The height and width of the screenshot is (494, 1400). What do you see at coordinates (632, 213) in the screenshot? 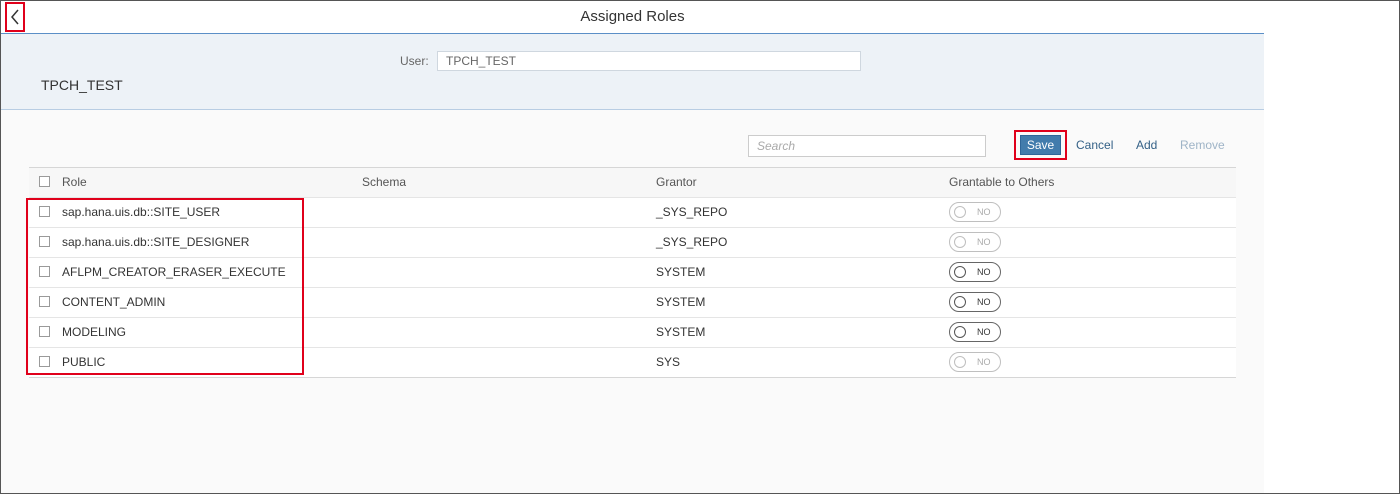
I see `table-row: sap.hana.uis.db::SITE_USER _SYS_REPO NO` at bounding box center [632, 213].